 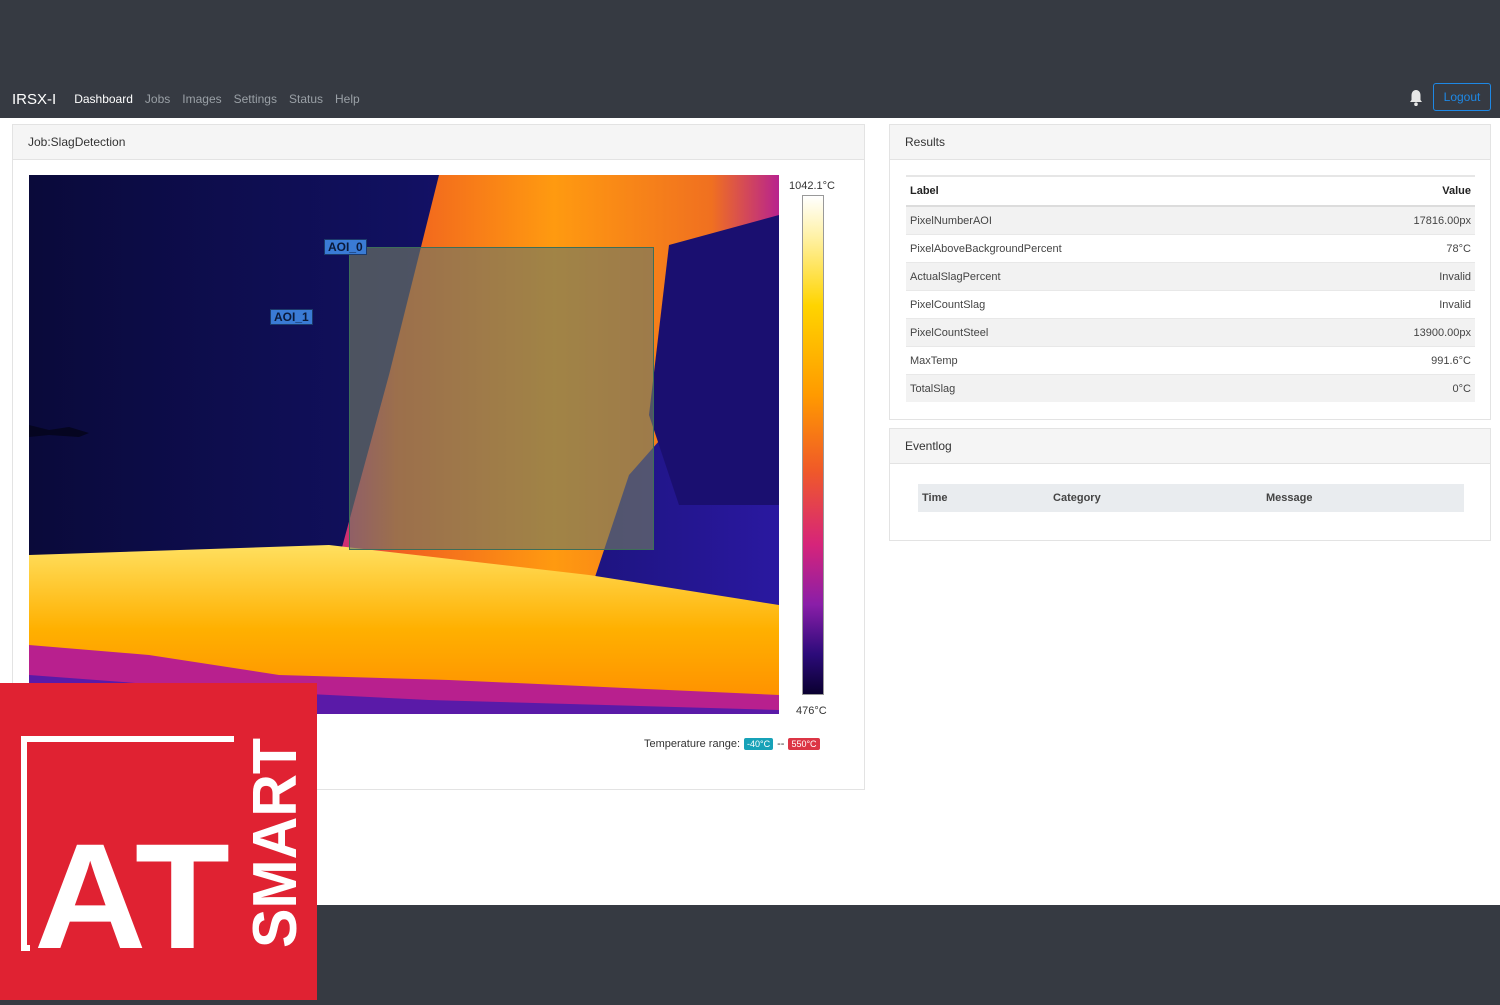 I want to click on nav-item-status: Status, so click(x=306, y=99).